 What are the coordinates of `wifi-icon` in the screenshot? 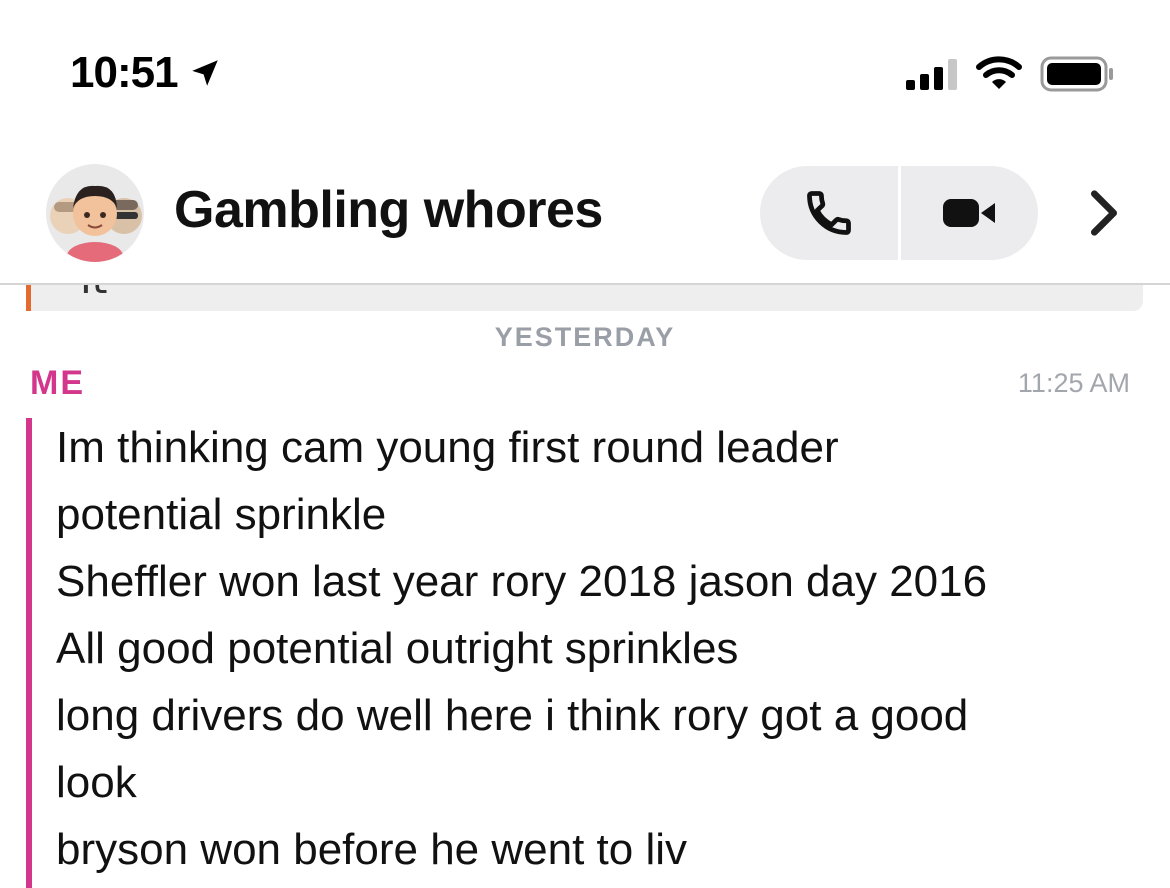 It's located at (999, 72).